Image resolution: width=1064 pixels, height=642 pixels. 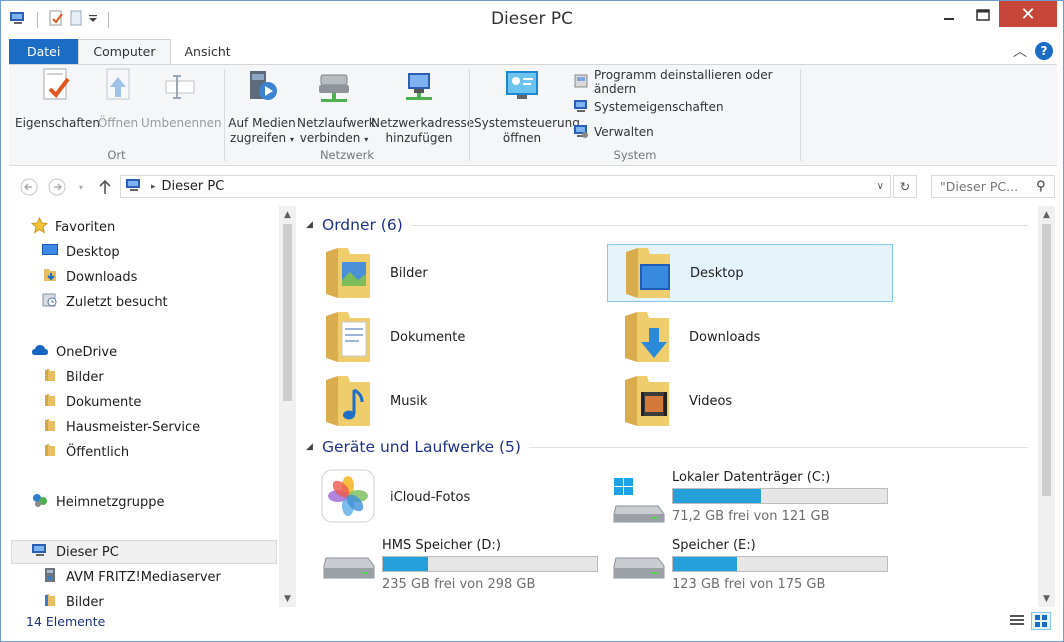 I want to click on breadcrumb: Dieser PC, so click(x=193, y=186).